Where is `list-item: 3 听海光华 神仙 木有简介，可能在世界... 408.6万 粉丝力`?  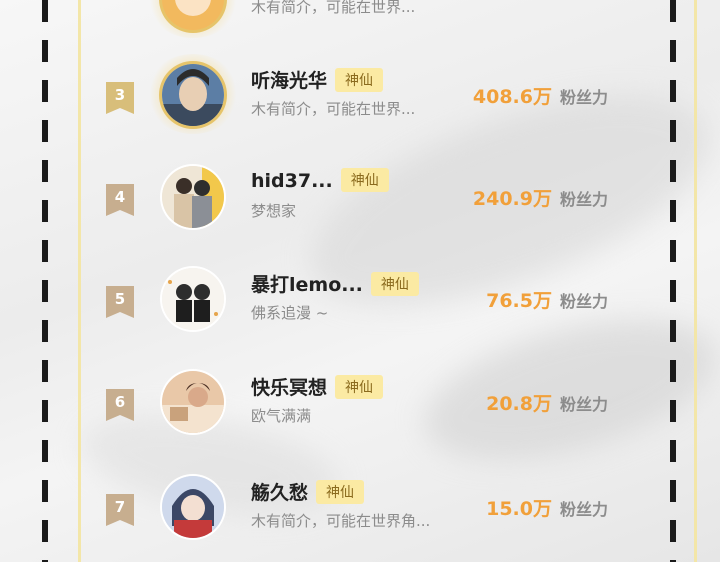 list-item: 3 听海光华 神仙 木有简介，可能在世界... 408.6万 粉丝力 is located at coordinates (376, 99).